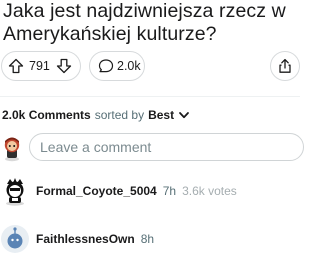 The image size is (320, 254). What do you see at coordinates (129, 66) in the screenshot?
I see `comment-count: 2.0k` at bounding box center [129, 66].